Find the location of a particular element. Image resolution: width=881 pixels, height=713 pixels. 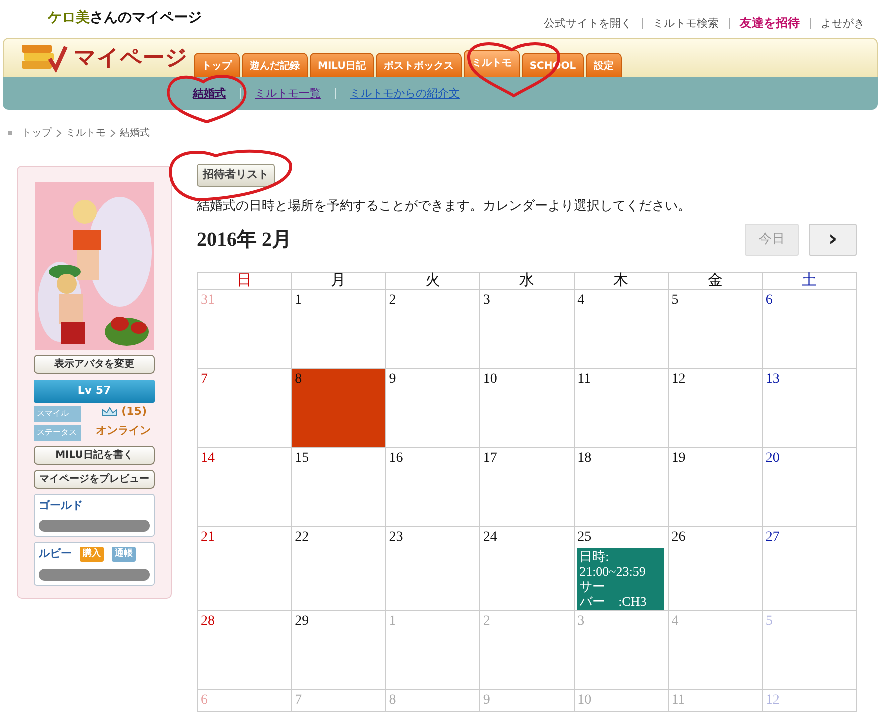

calendar-day: 19 is located at coordinates (715, 487).